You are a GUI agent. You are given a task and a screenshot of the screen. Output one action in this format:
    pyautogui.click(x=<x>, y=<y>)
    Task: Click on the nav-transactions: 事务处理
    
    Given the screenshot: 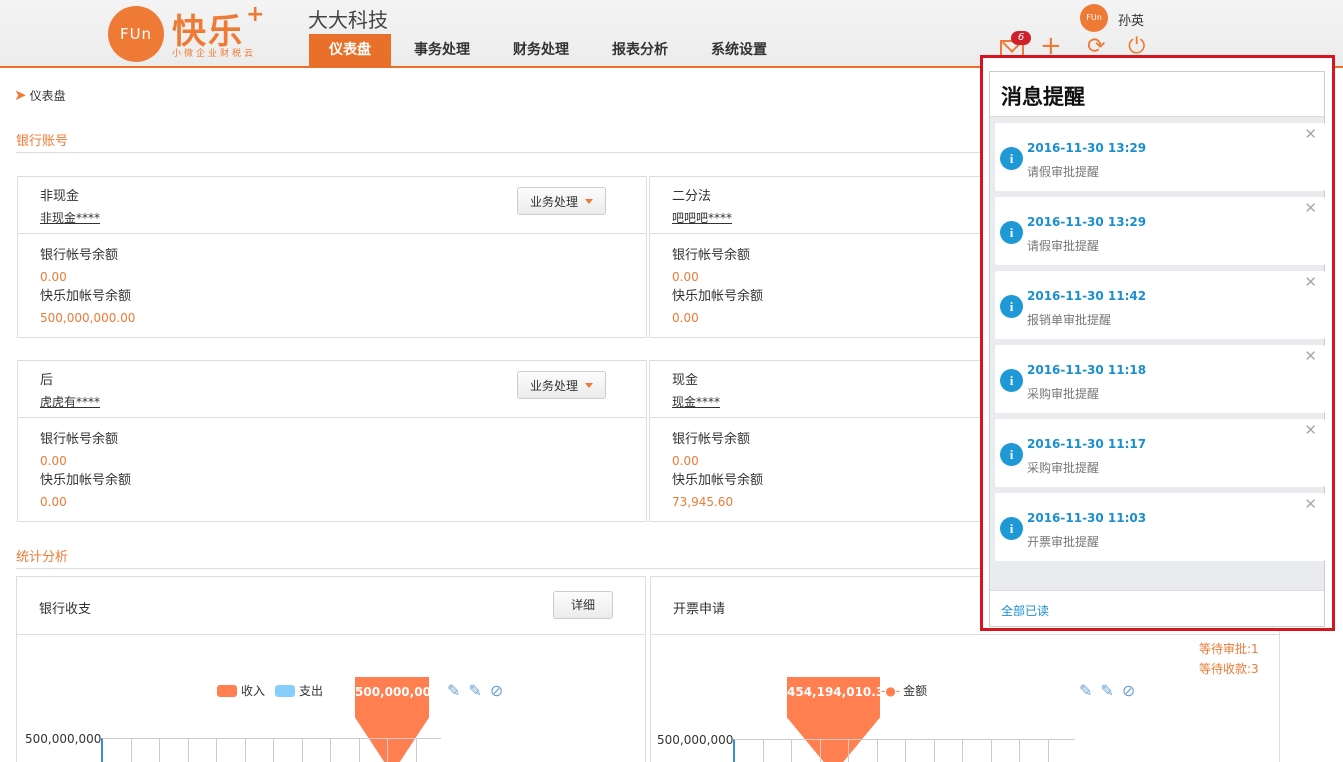 What is the action you would take?
    pyautogui.click(x=442, y=50)
    